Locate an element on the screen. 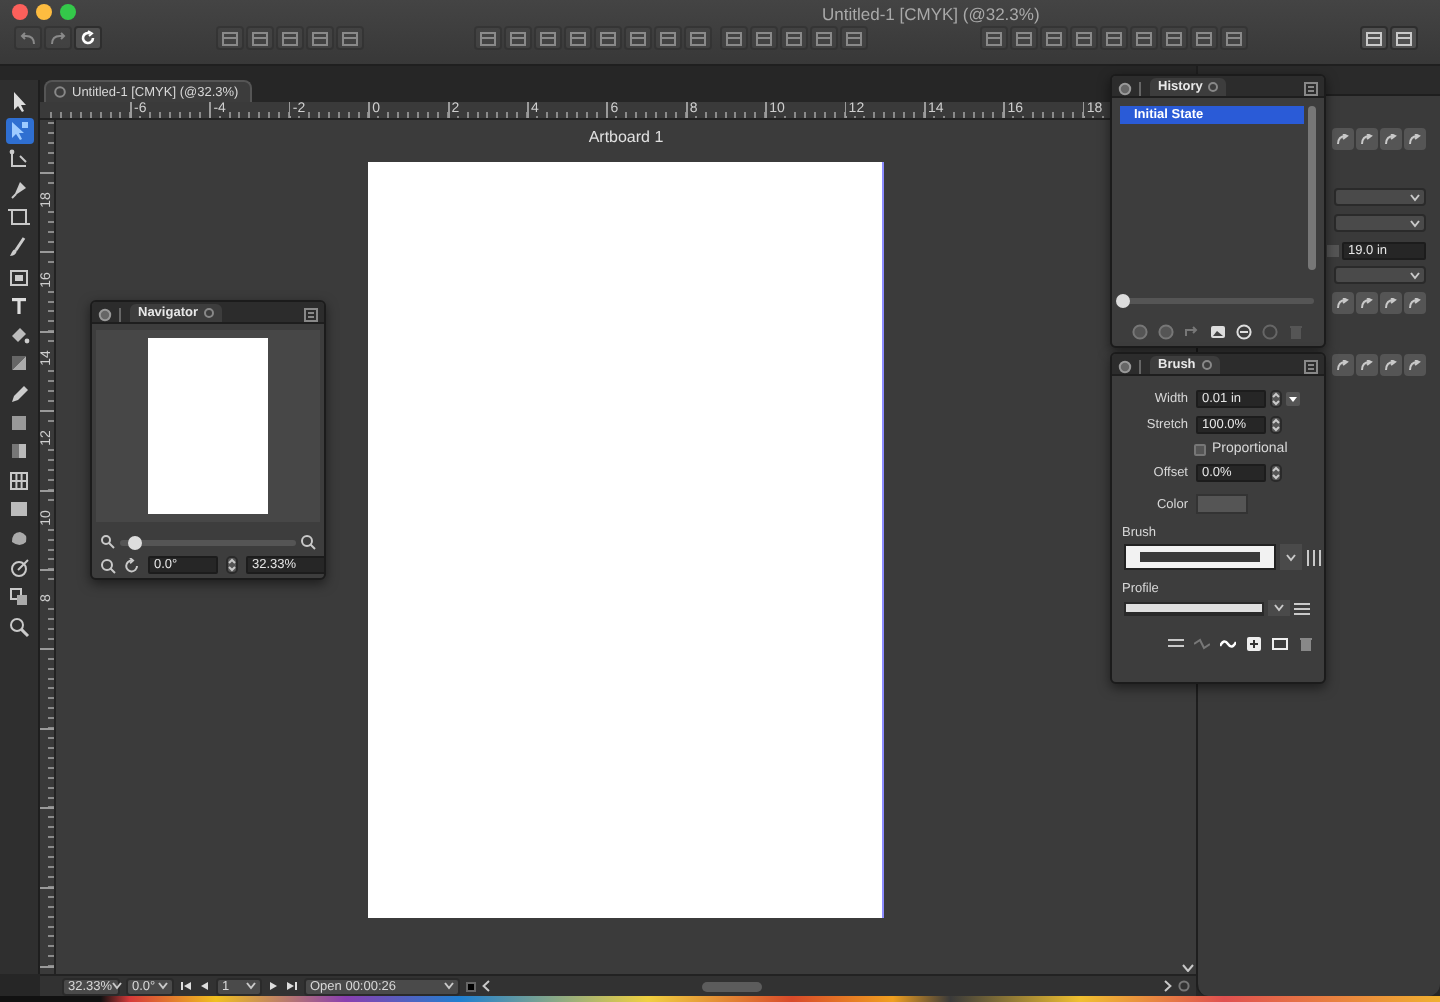  add-icon is located at coordinates (1254, 644).